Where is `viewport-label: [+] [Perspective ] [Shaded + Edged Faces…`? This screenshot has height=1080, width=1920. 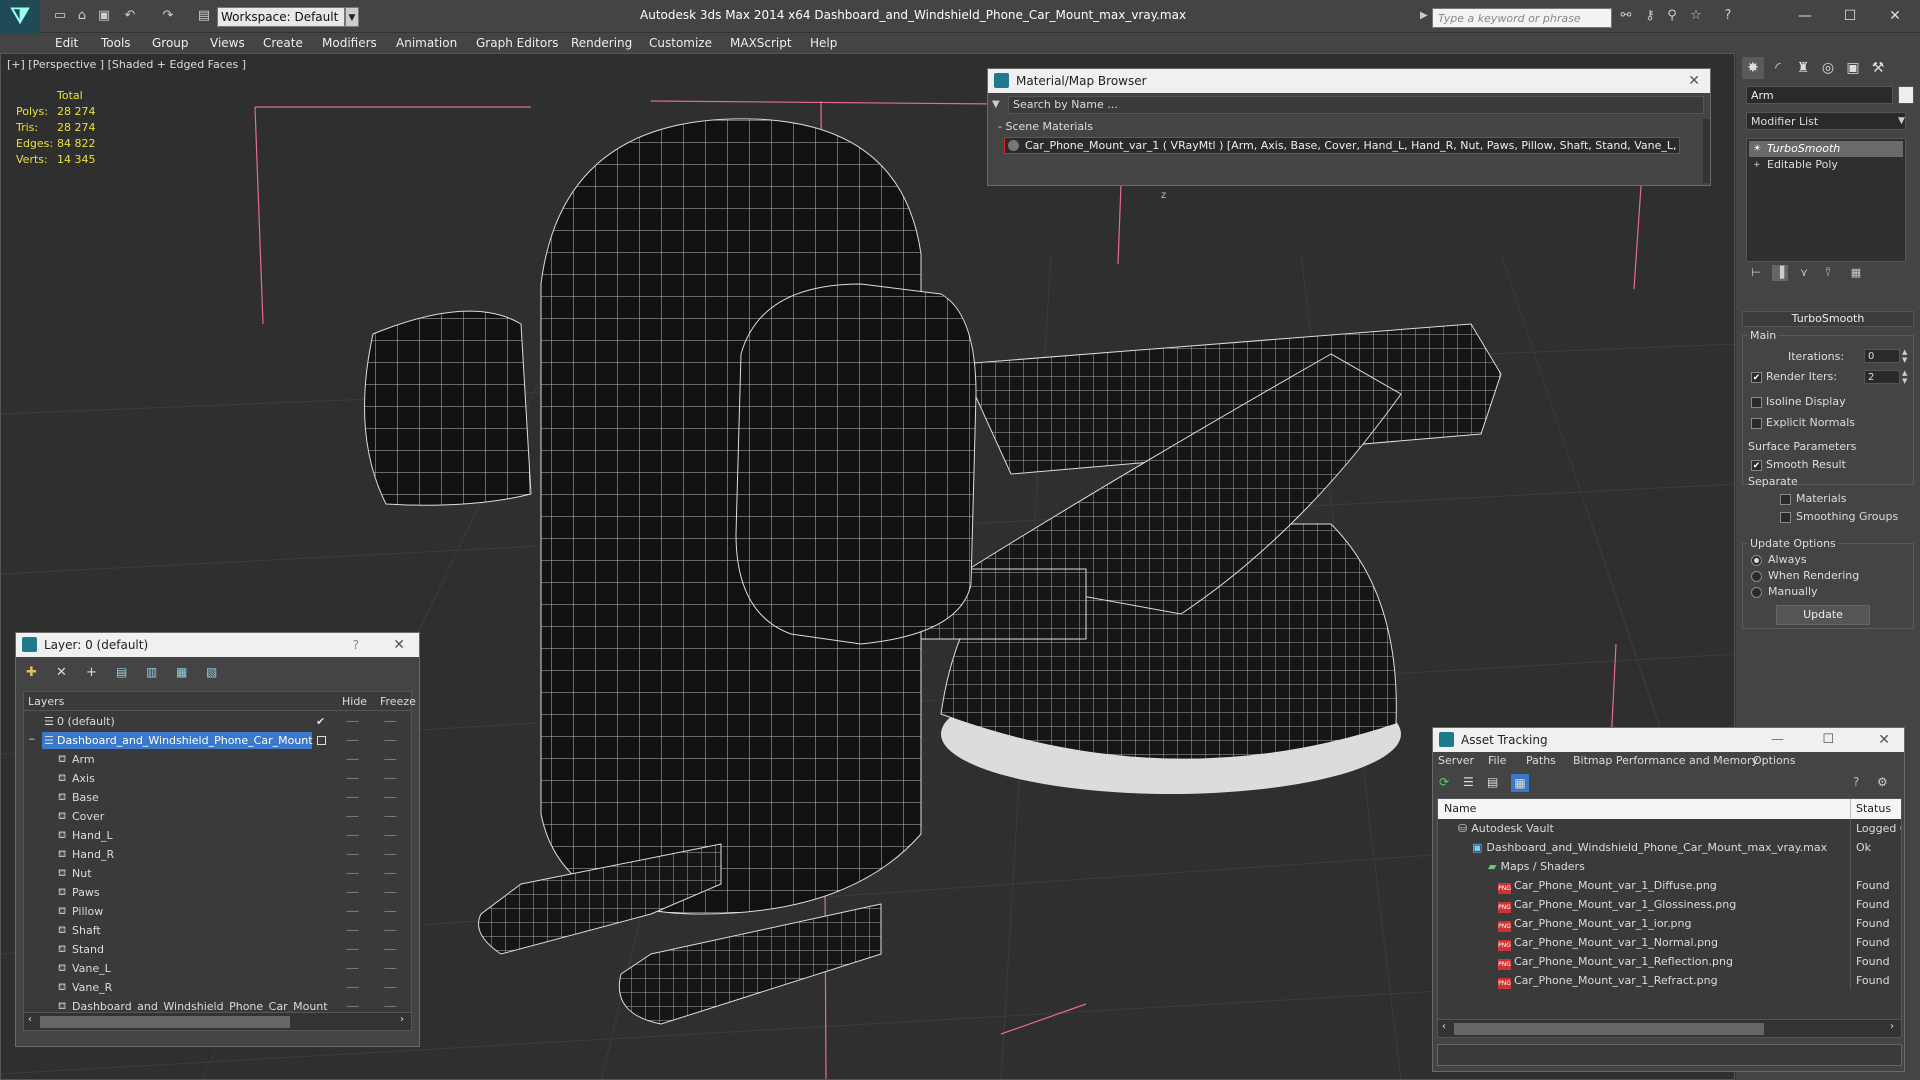 viewport-label: [+] [Perspective ] [Shaded + Edged Faces… is located at coordinates (126, 64).